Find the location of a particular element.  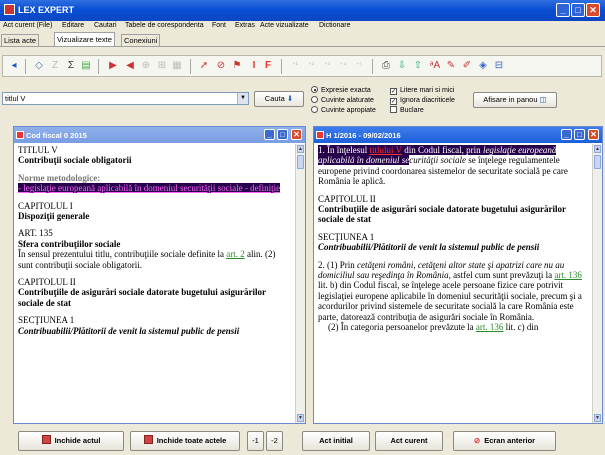

menu-extras: Extras is located at coordinates (245, 25).